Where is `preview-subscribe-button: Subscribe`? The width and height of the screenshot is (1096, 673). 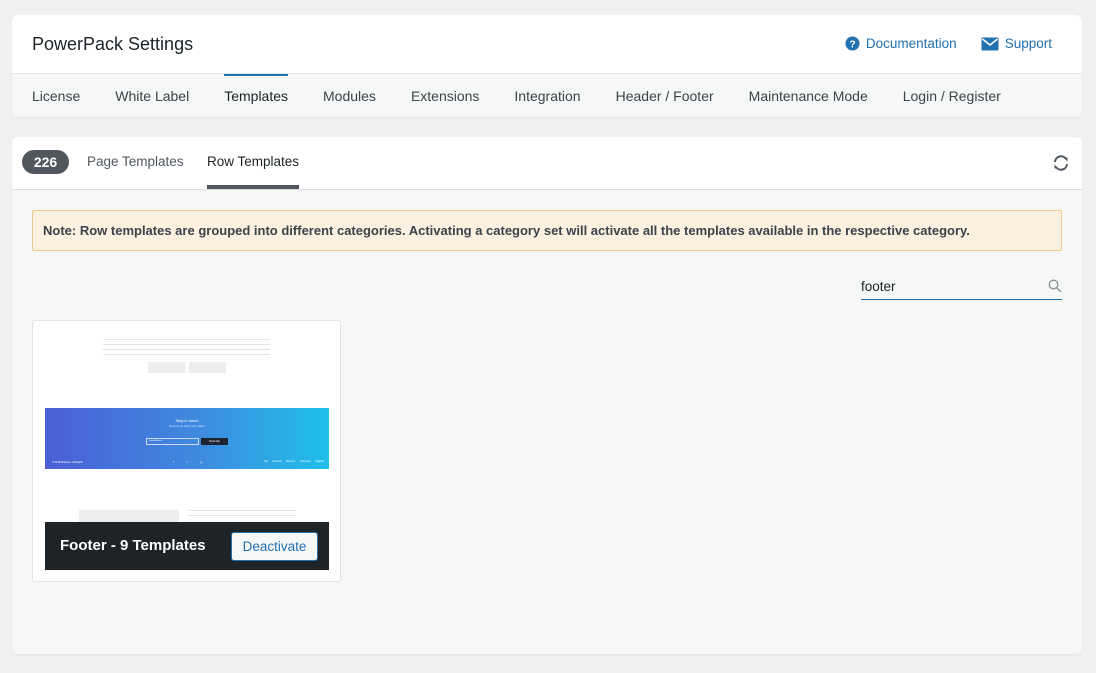
preview-subscribe-button: Subscribe is located at coordinates (214, 441).